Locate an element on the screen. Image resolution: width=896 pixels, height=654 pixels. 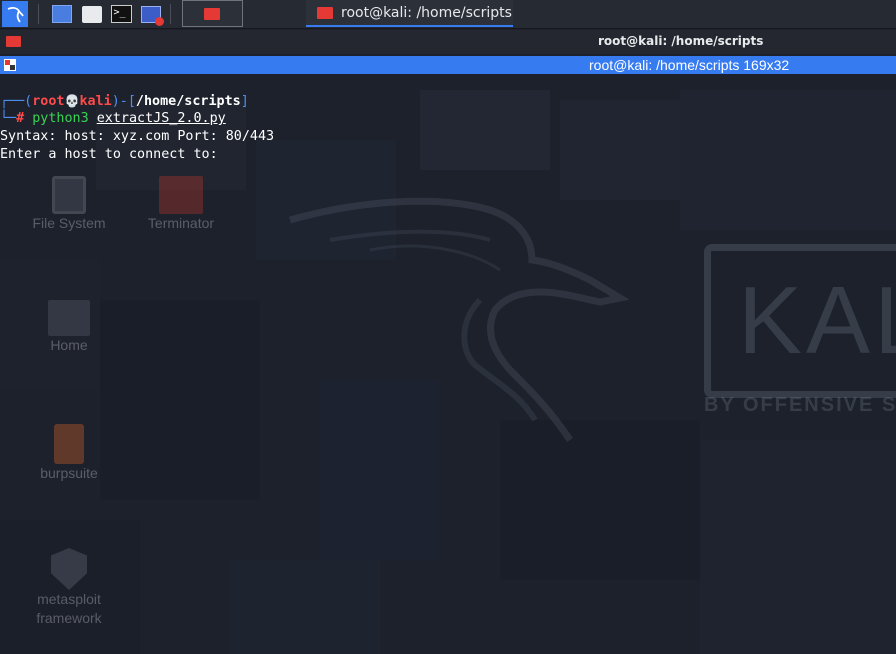
terminal-grid-icon is located at coordinates (10, 65).